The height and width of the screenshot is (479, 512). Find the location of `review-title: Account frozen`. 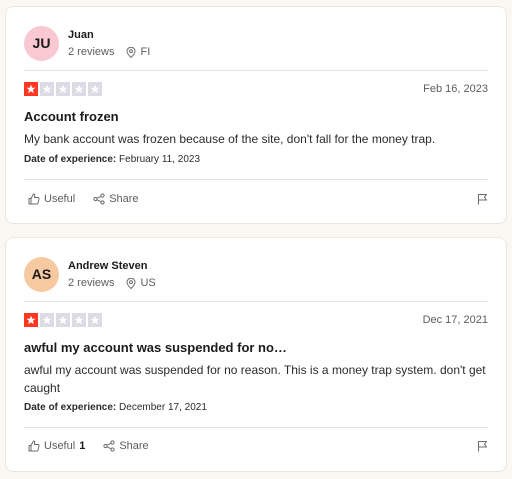

review-title: Account frozen is located at coordinates (71, 116).